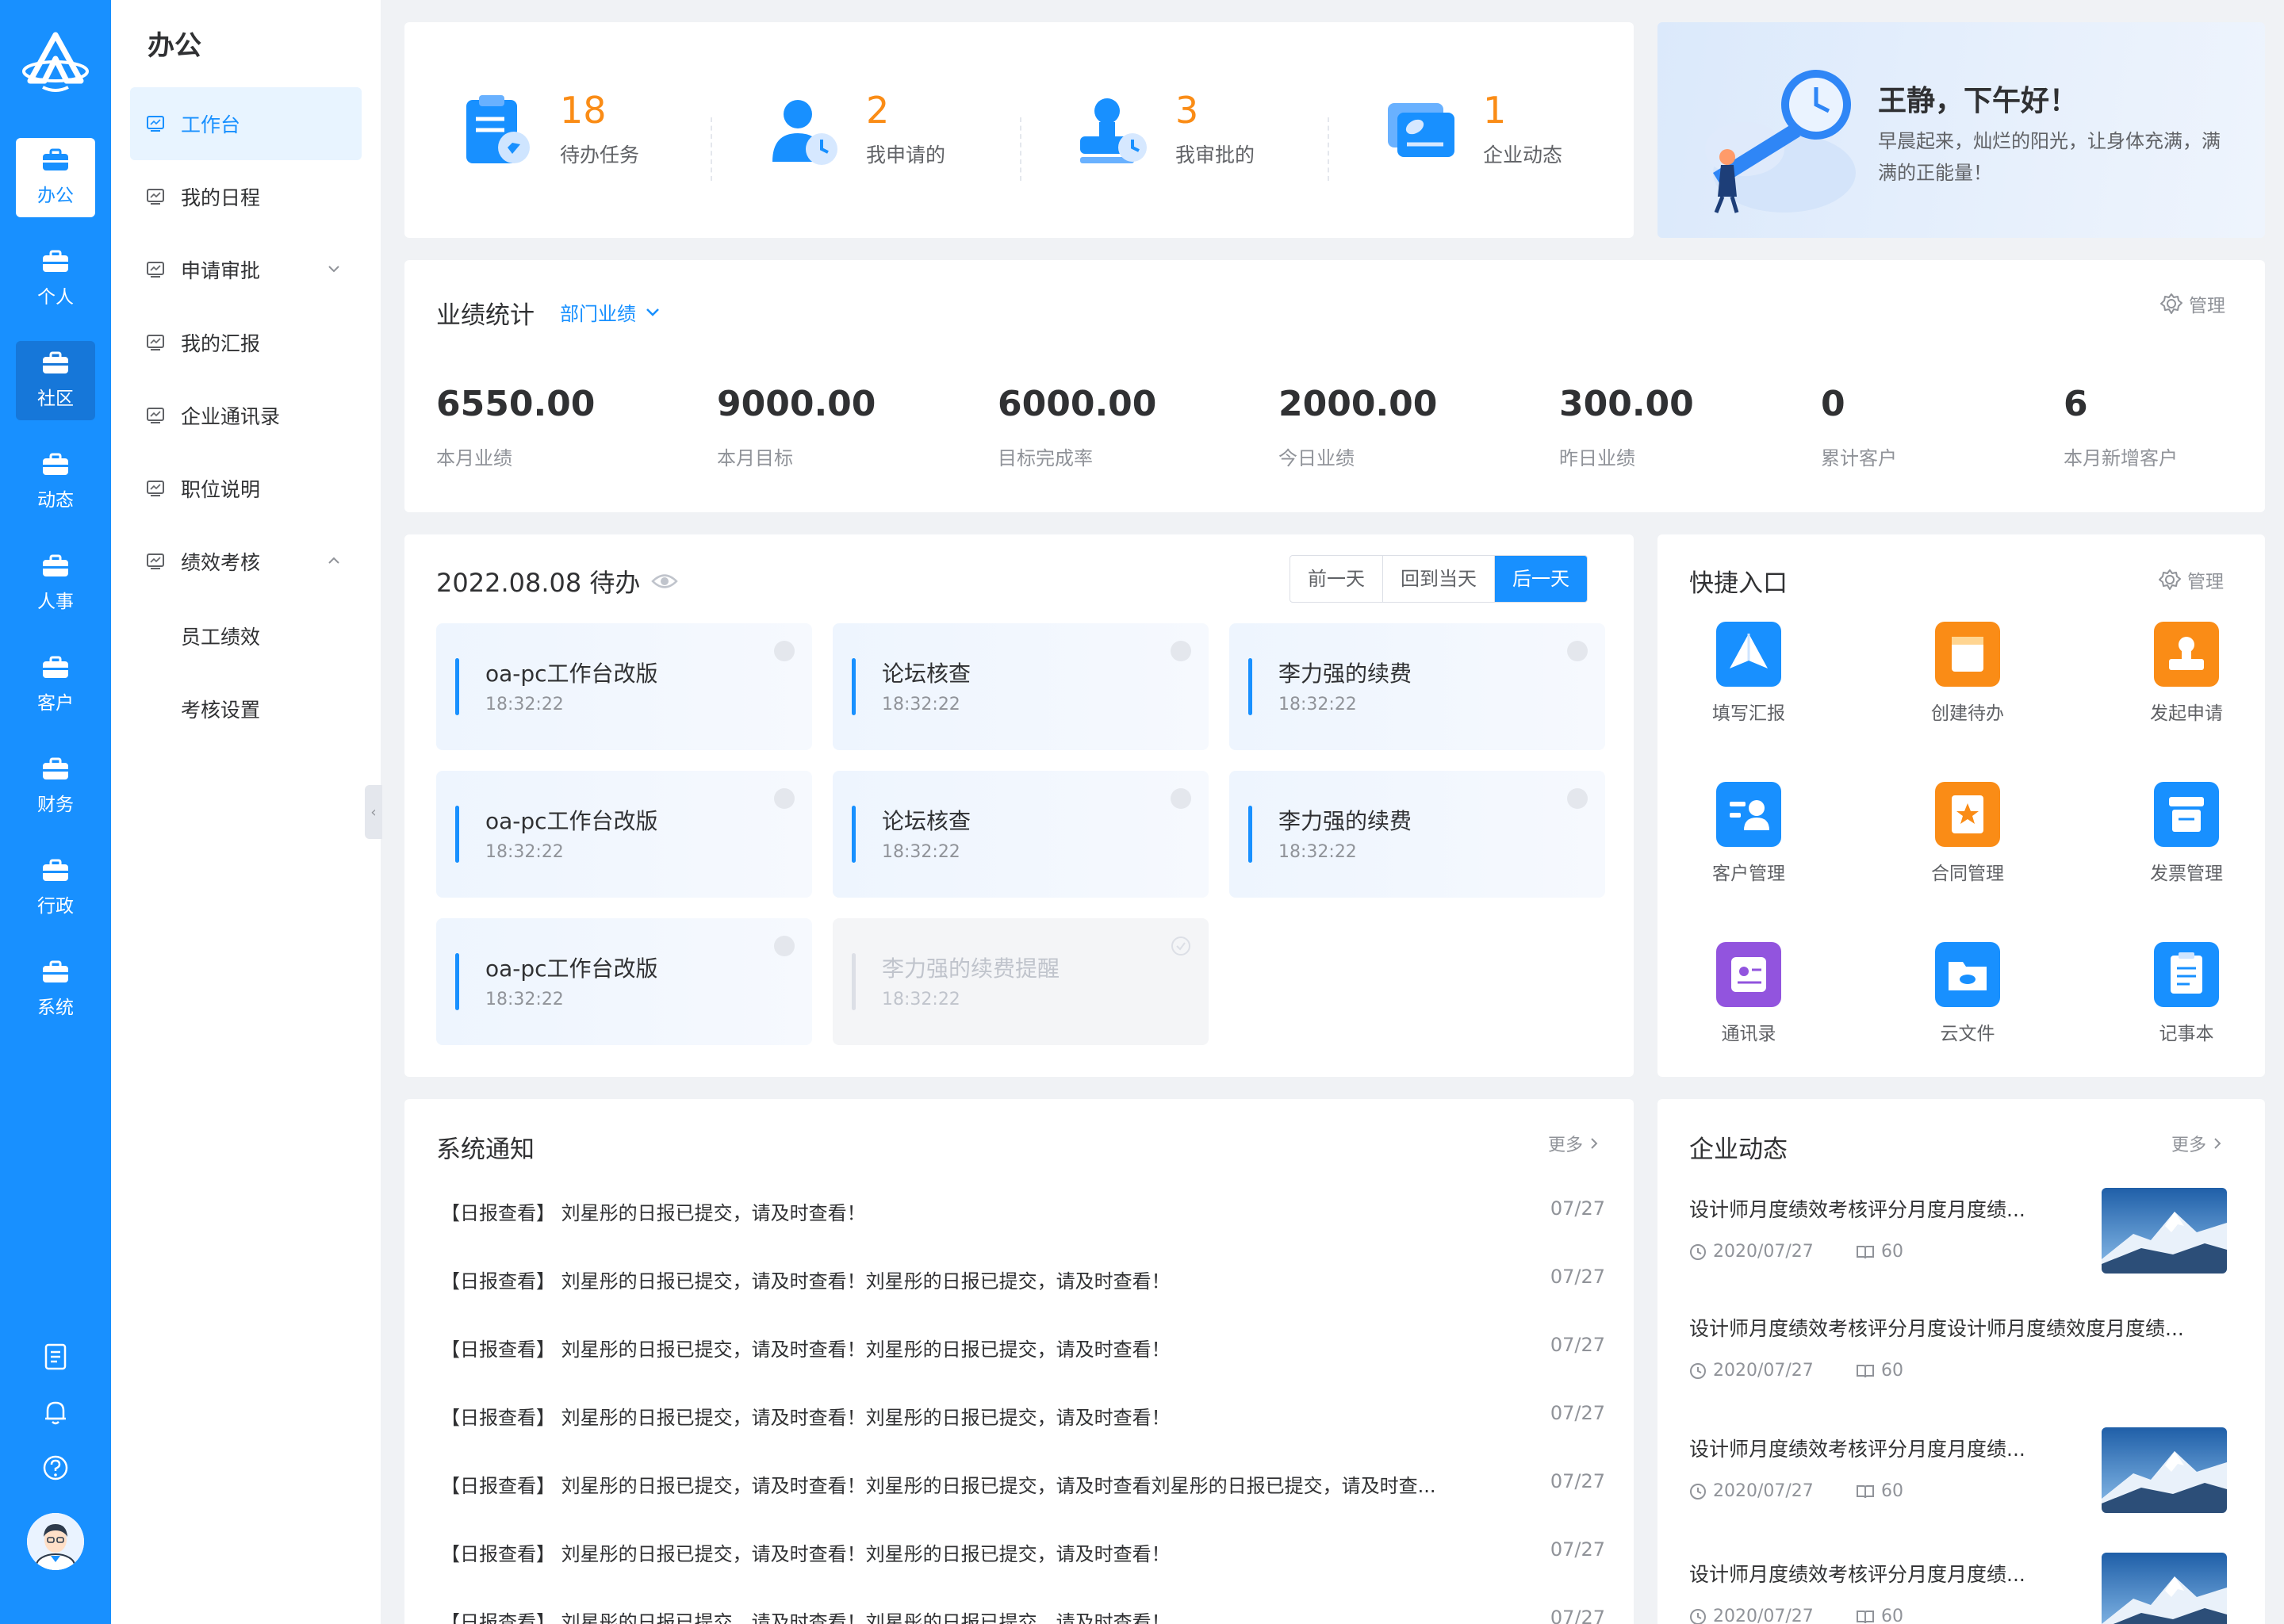 This screenshot has width=2284, height=1624. What do you see at coordinates (246, 561) in the screenshot?
I see `sidebar-item-performance-review: 绩效考核` at bounding box center [246, 561].